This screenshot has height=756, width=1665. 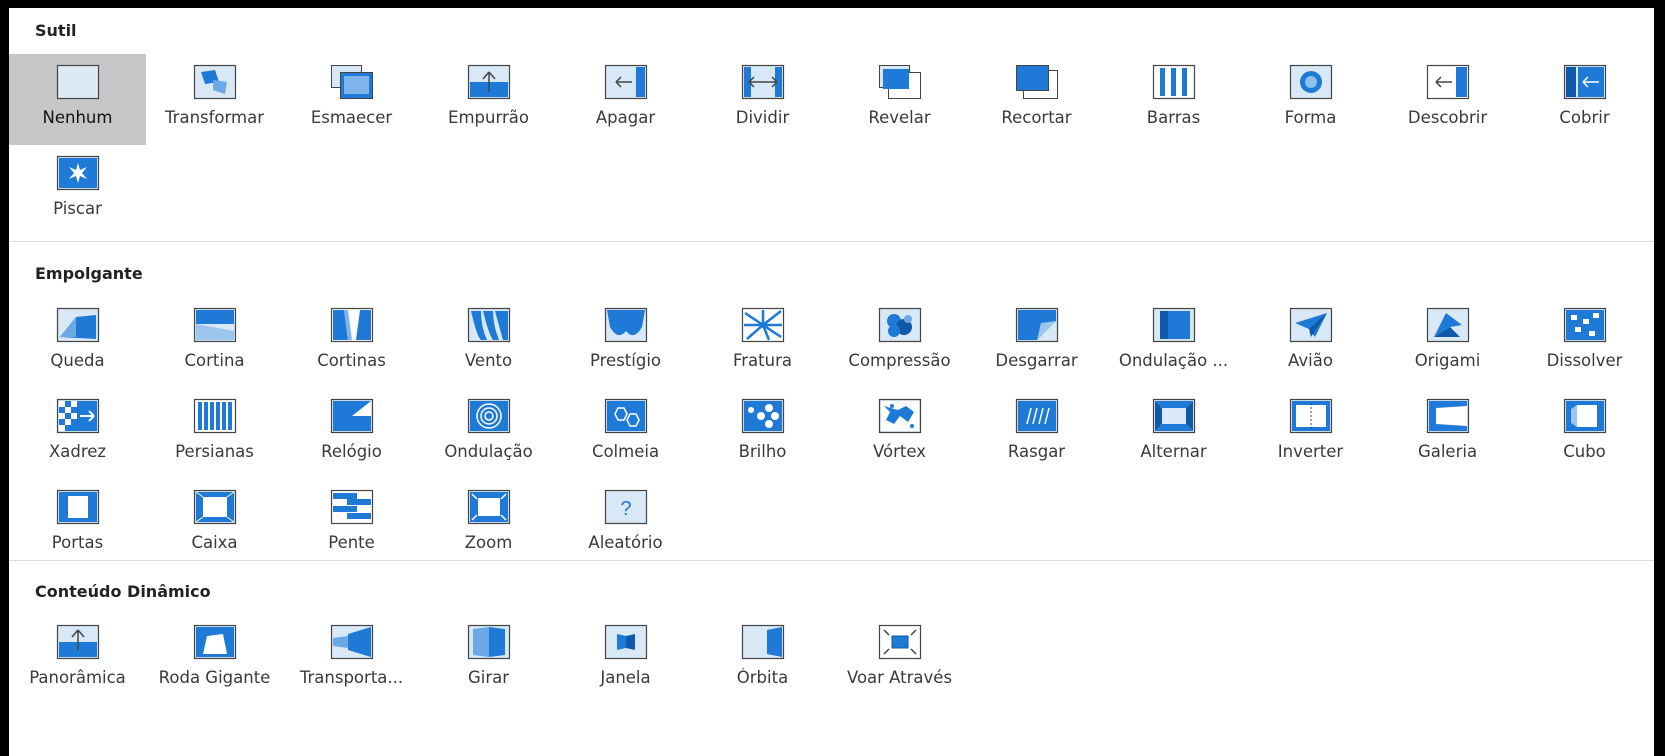 What do you see at coordinates (214, 642) in the screenshot?
I see `ferris-wheel-icon` at bounding box center [214, 642].